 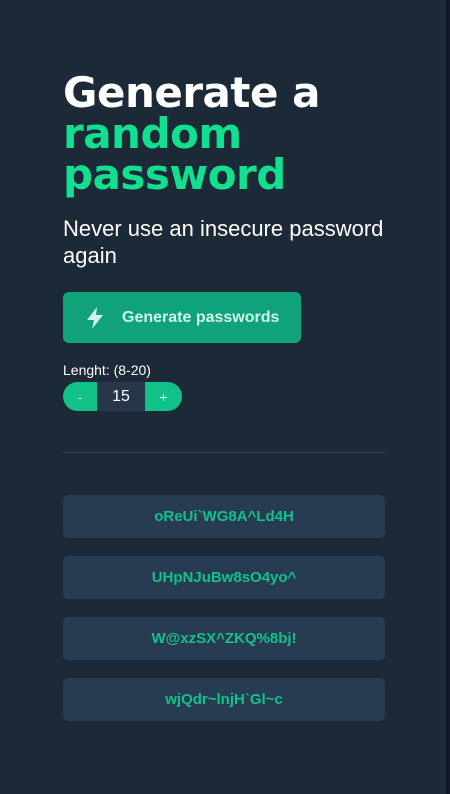 I want to click on password-item: wjQdr~lnjH`Gl~c, so click(x=224, y=699).